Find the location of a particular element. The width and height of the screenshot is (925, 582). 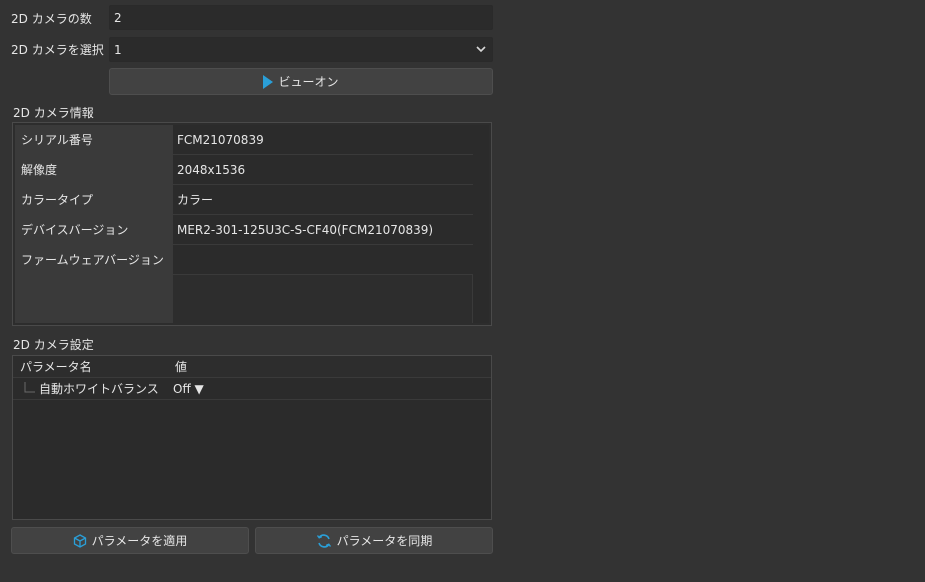

param-name-cell: 自動ホワイトバランス is located at coordinates (93, 388).